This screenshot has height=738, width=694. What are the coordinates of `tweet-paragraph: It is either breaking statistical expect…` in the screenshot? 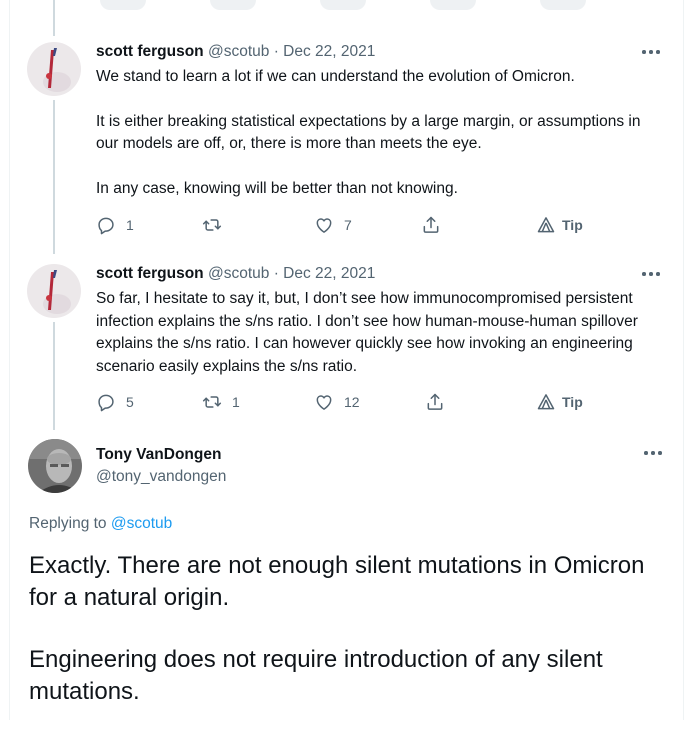 It's located at (368, 132).